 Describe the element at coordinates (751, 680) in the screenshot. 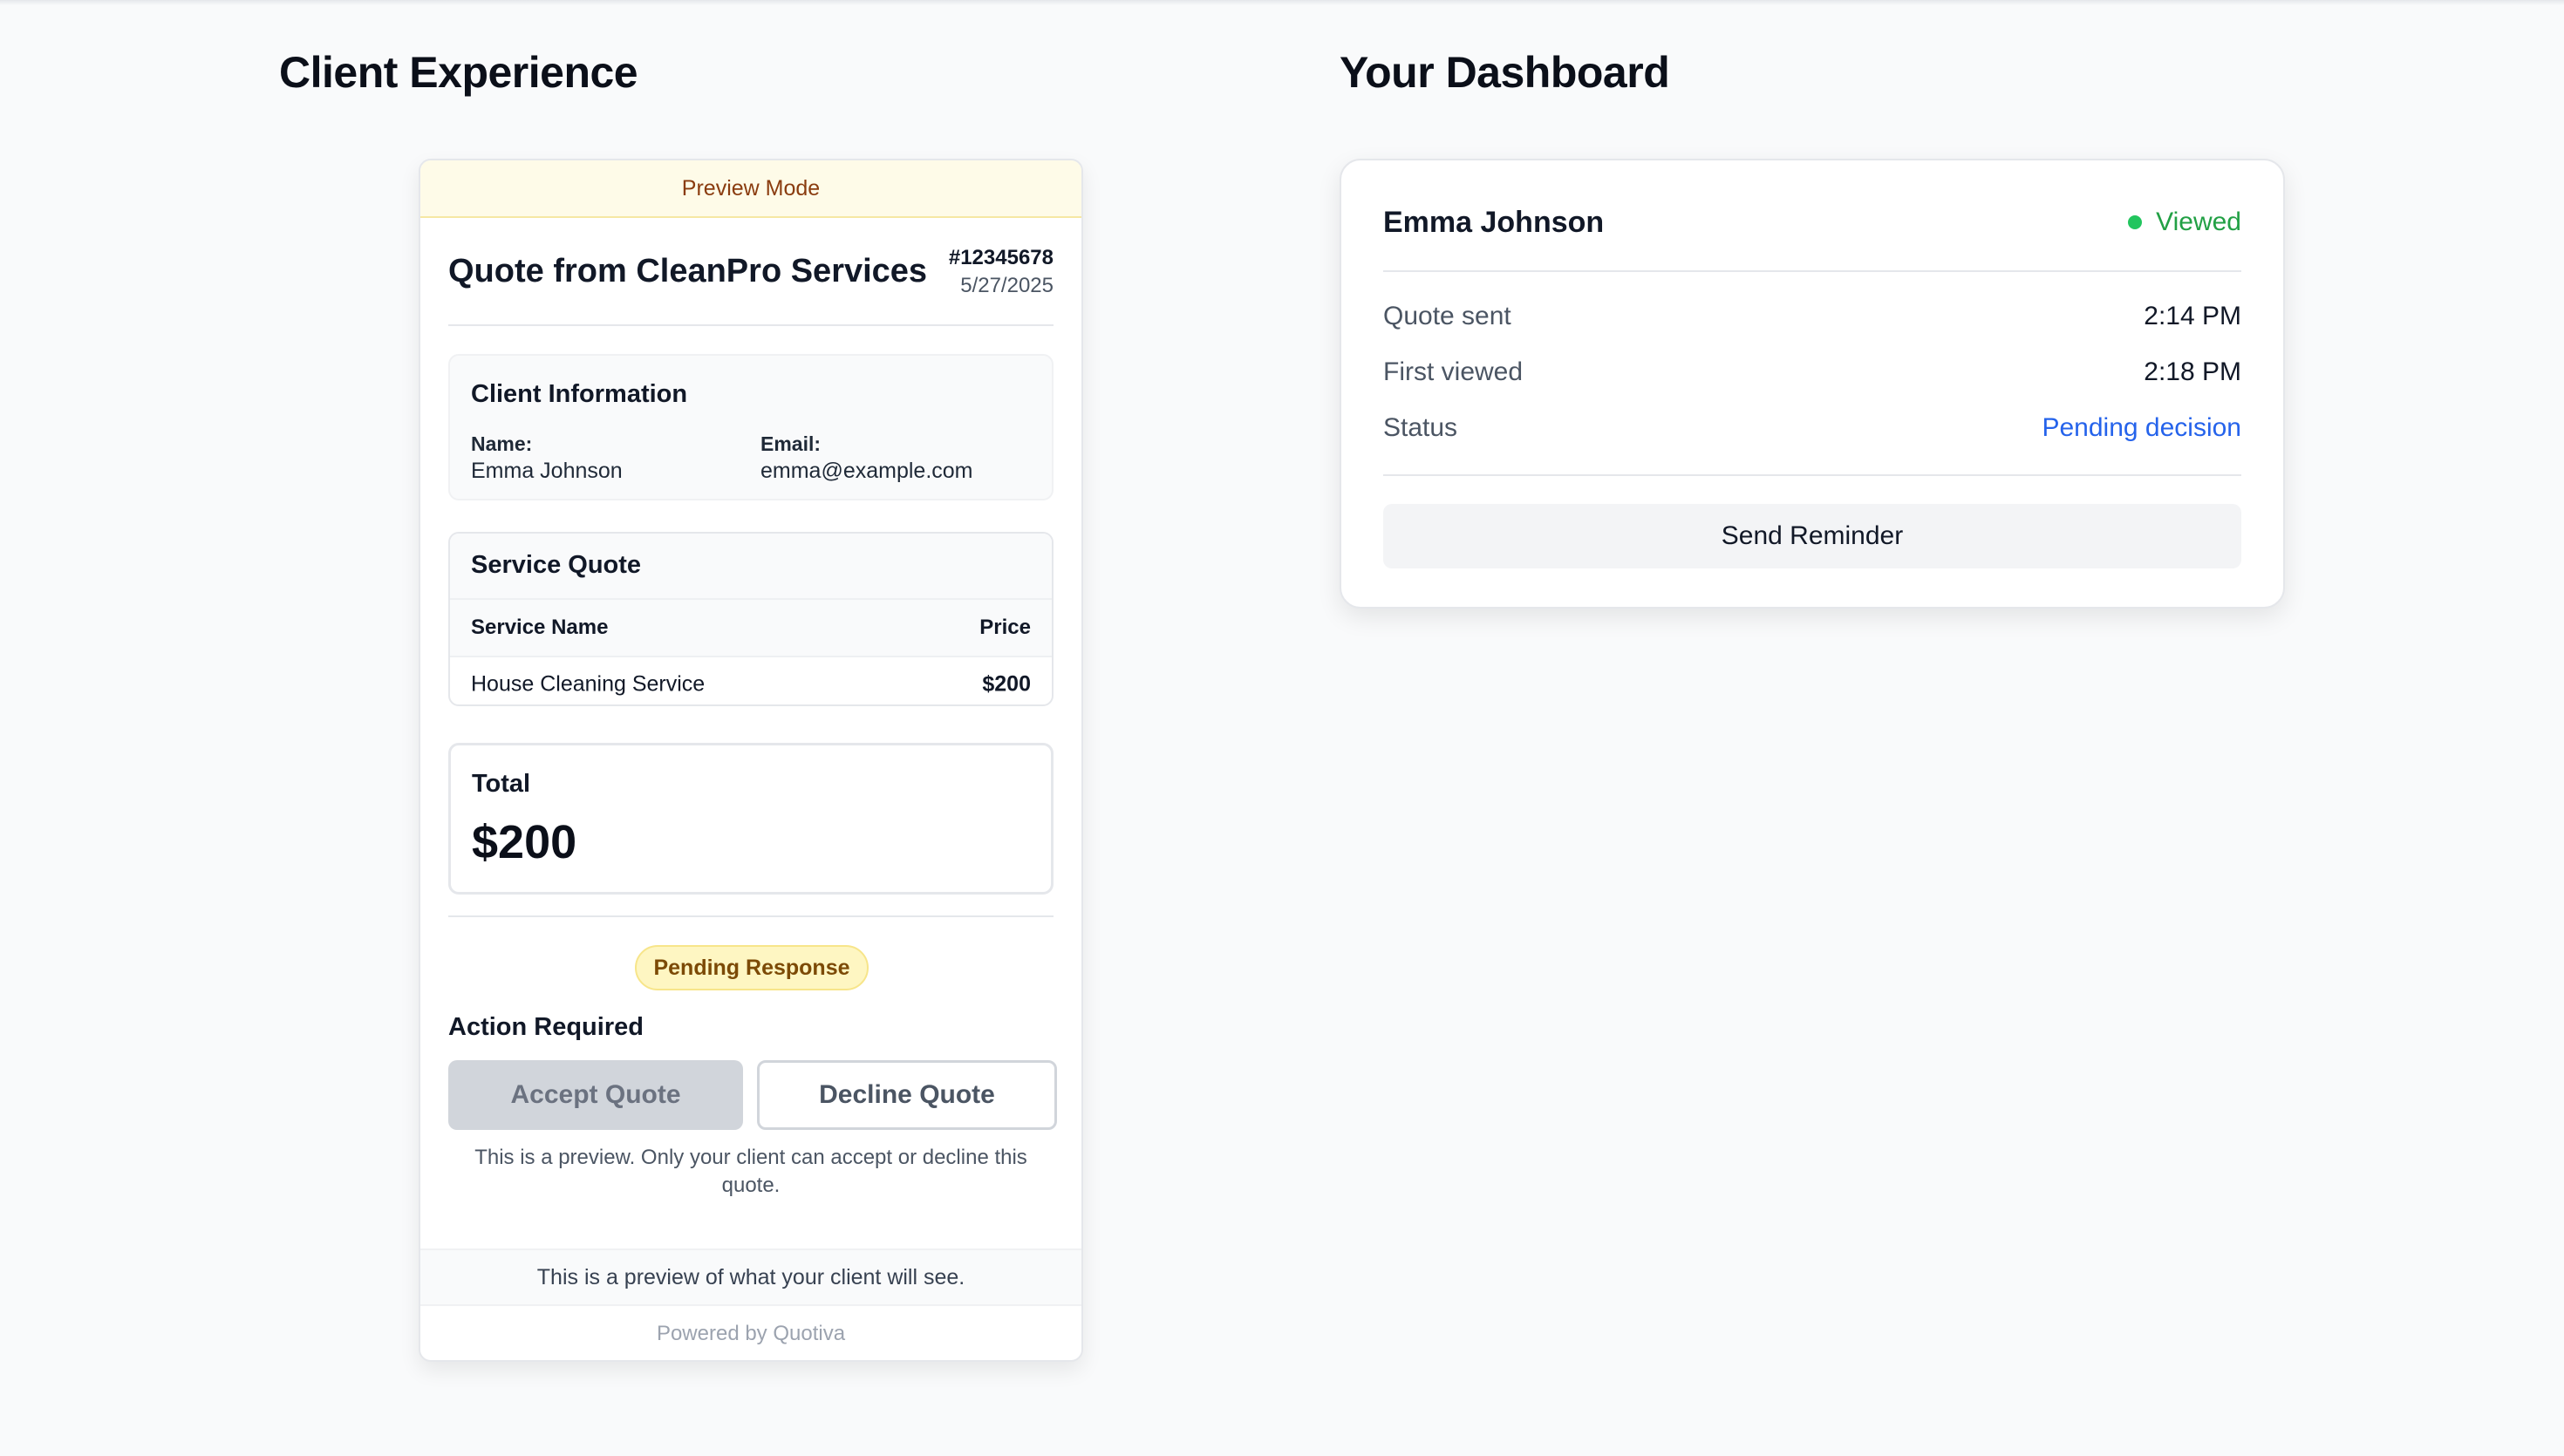

I see `table-row: House Cleaning Service $200` at that location.